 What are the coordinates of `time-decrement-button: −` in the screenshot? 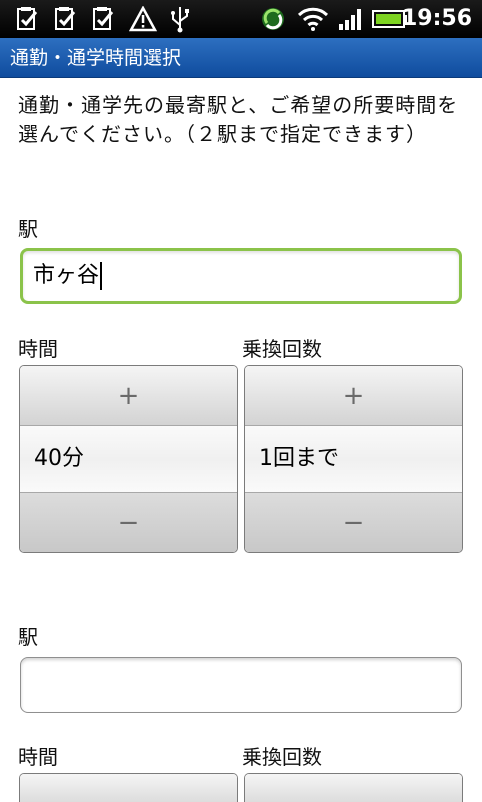 It's located at (128, 522).